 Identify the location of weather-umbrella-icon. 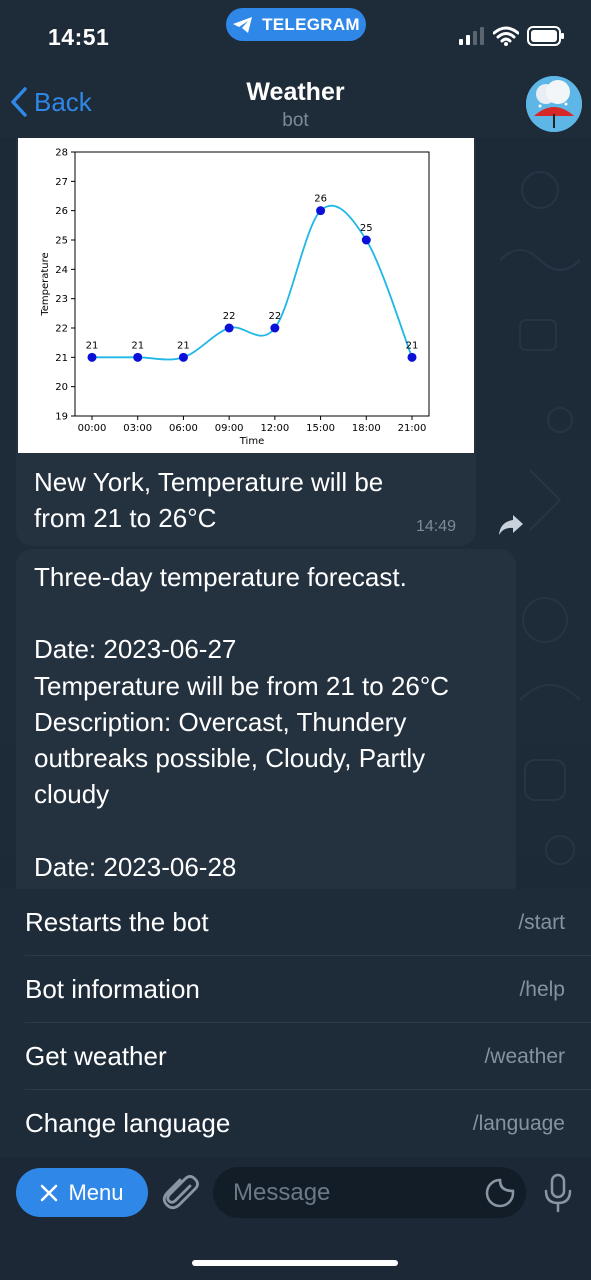
(554, 104).